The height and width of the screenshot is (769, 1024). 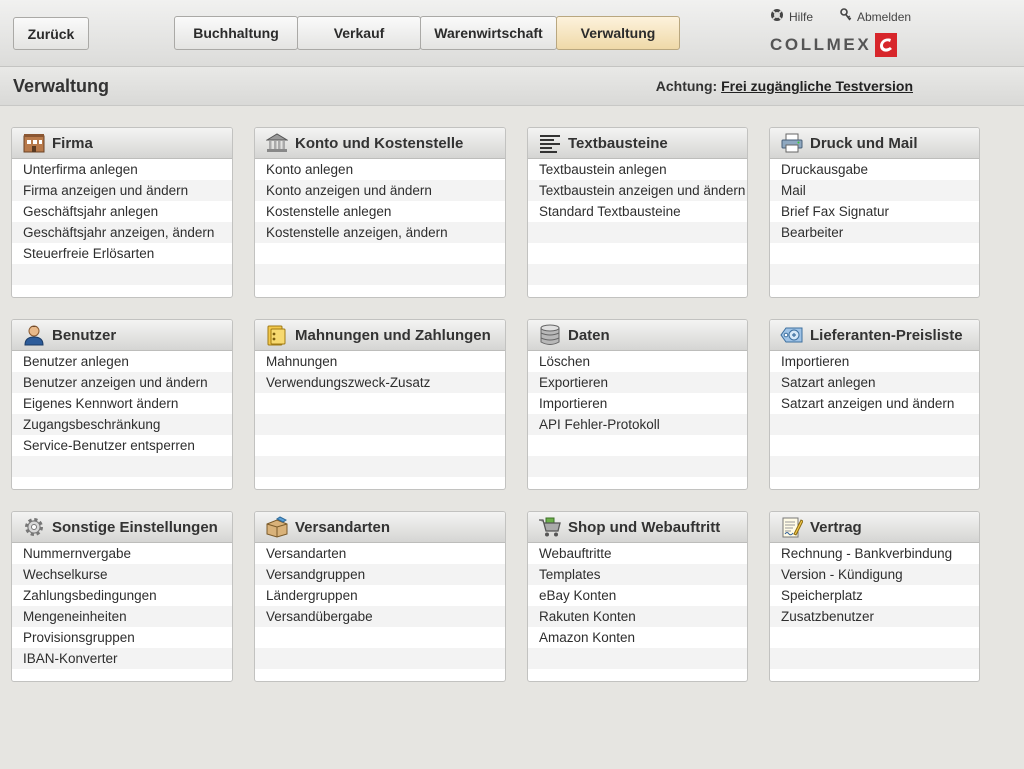 I want to click on menu-item-brief-fax-signatur: Brief Fax Signatur, so click(x=874, y=211).